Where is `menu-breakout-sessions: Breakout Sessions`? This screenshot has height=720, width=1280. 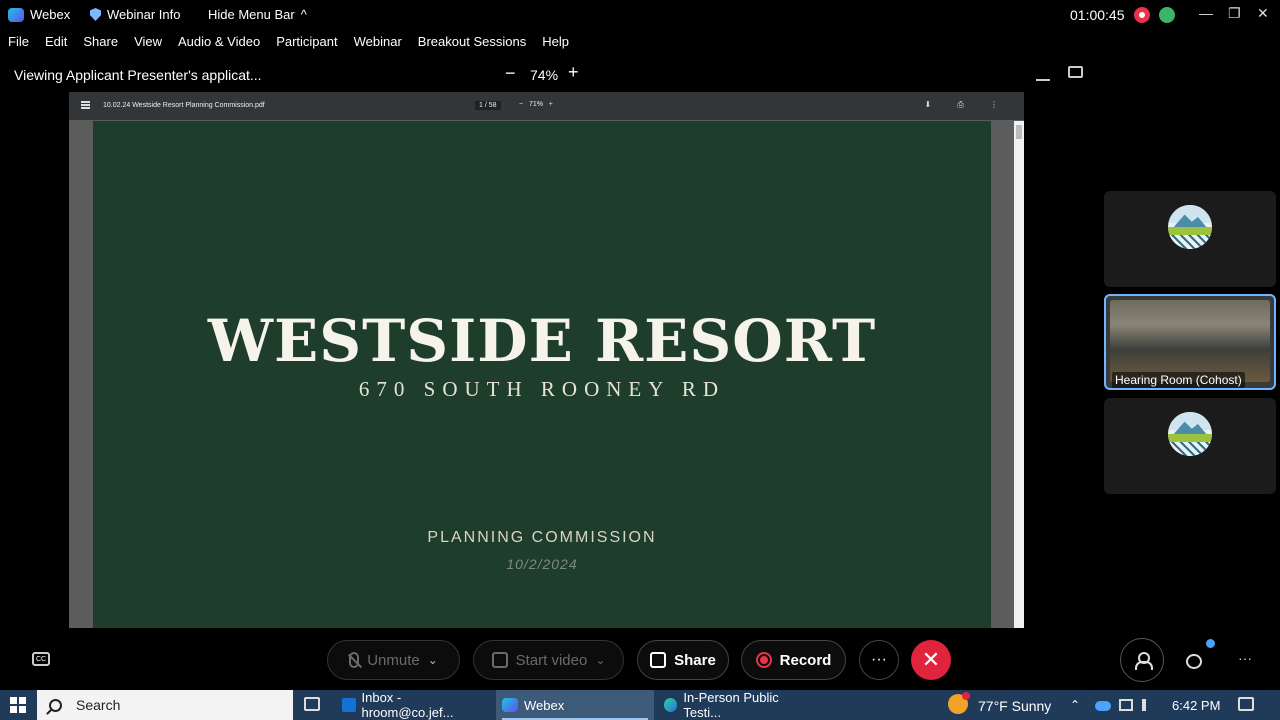 menu-breakout-sessions: Breakout Sessions is located at coordinates (472, 44).